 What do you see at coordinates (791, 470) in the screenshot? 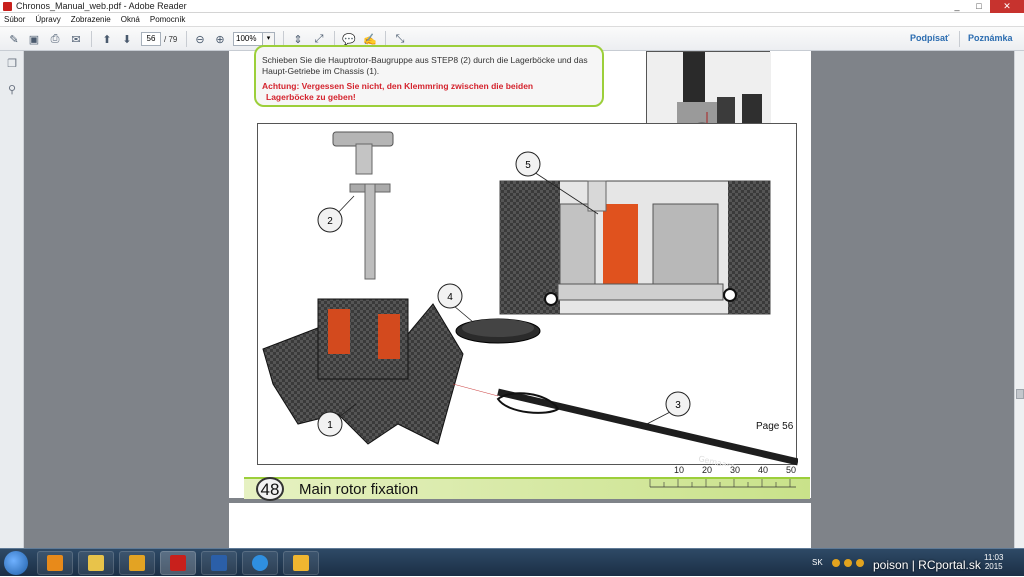
I see `ruler-tick-50: 50` at bounding box center [791, 470].